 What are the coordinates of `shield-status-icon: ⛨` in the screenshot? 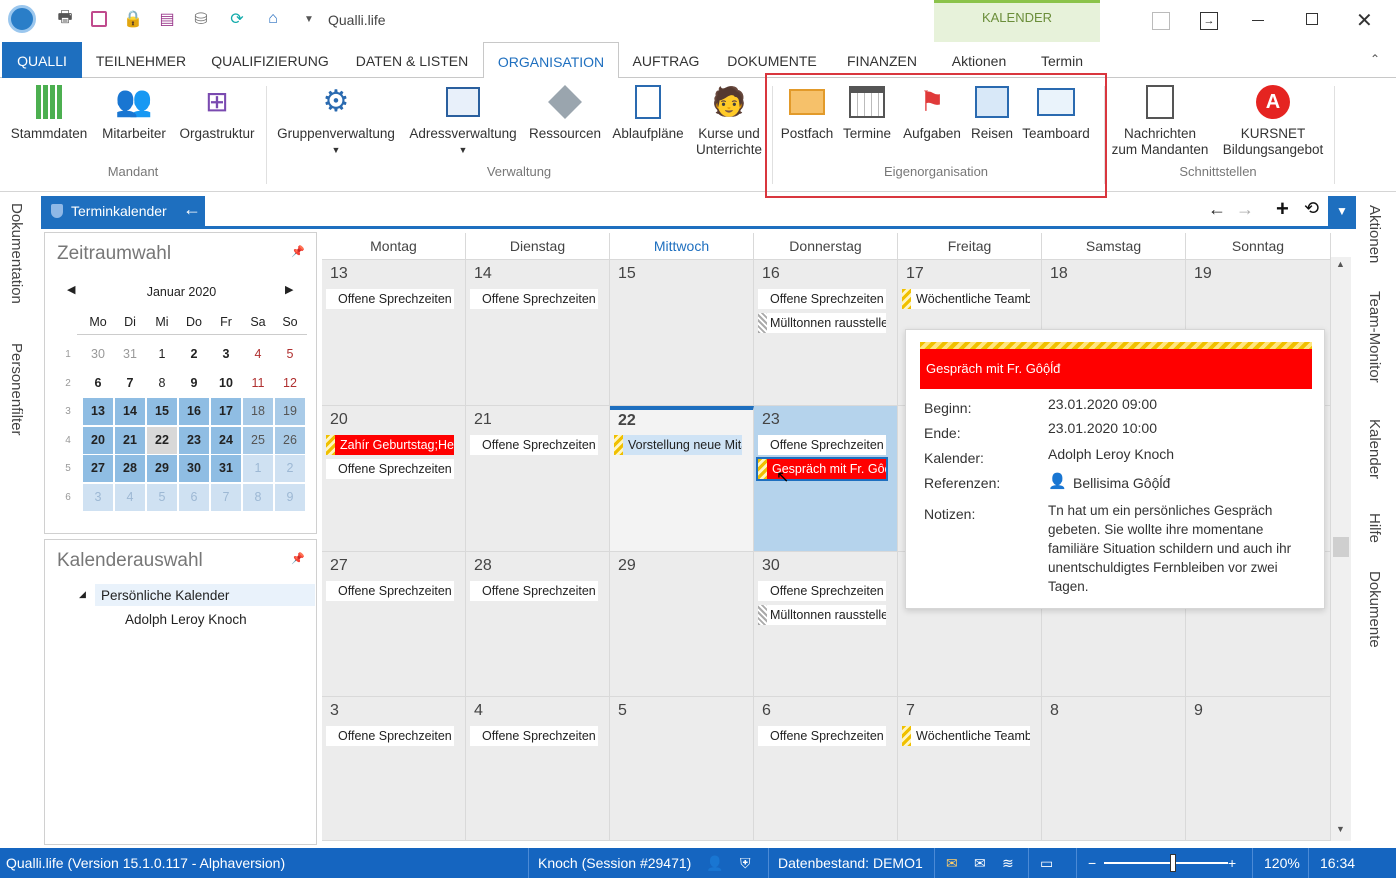 It's located at (745, 863).